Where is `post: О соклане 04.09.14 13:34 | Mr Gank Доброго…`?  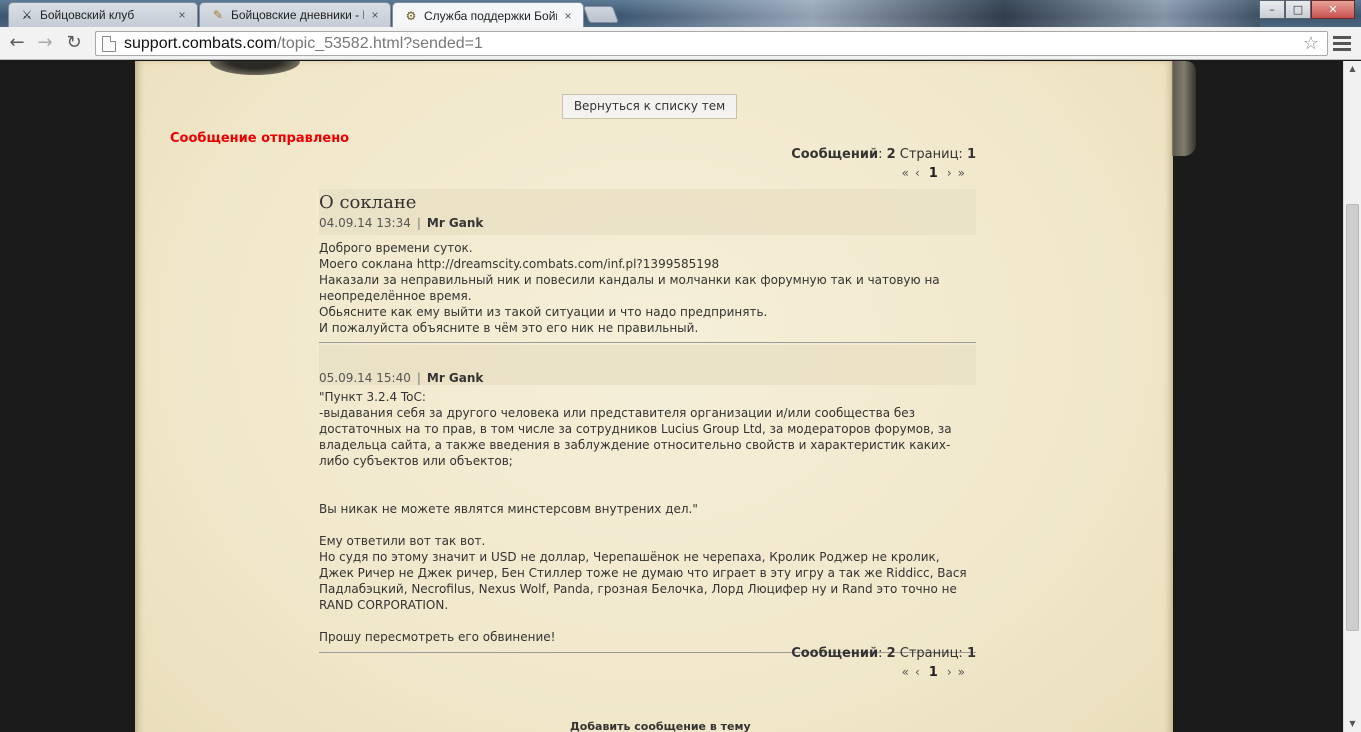
post: О соклане 04.09.14 13:34 | Mr Gank Доброго… is located at coordinates (647, 266).